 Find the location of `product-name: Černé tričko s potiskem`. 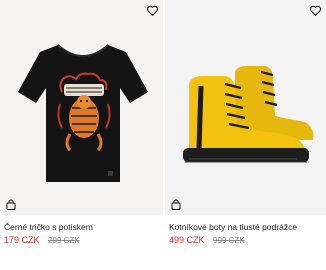

product-name: Černé tričko s potiskem is located at coordinates (48, 227).